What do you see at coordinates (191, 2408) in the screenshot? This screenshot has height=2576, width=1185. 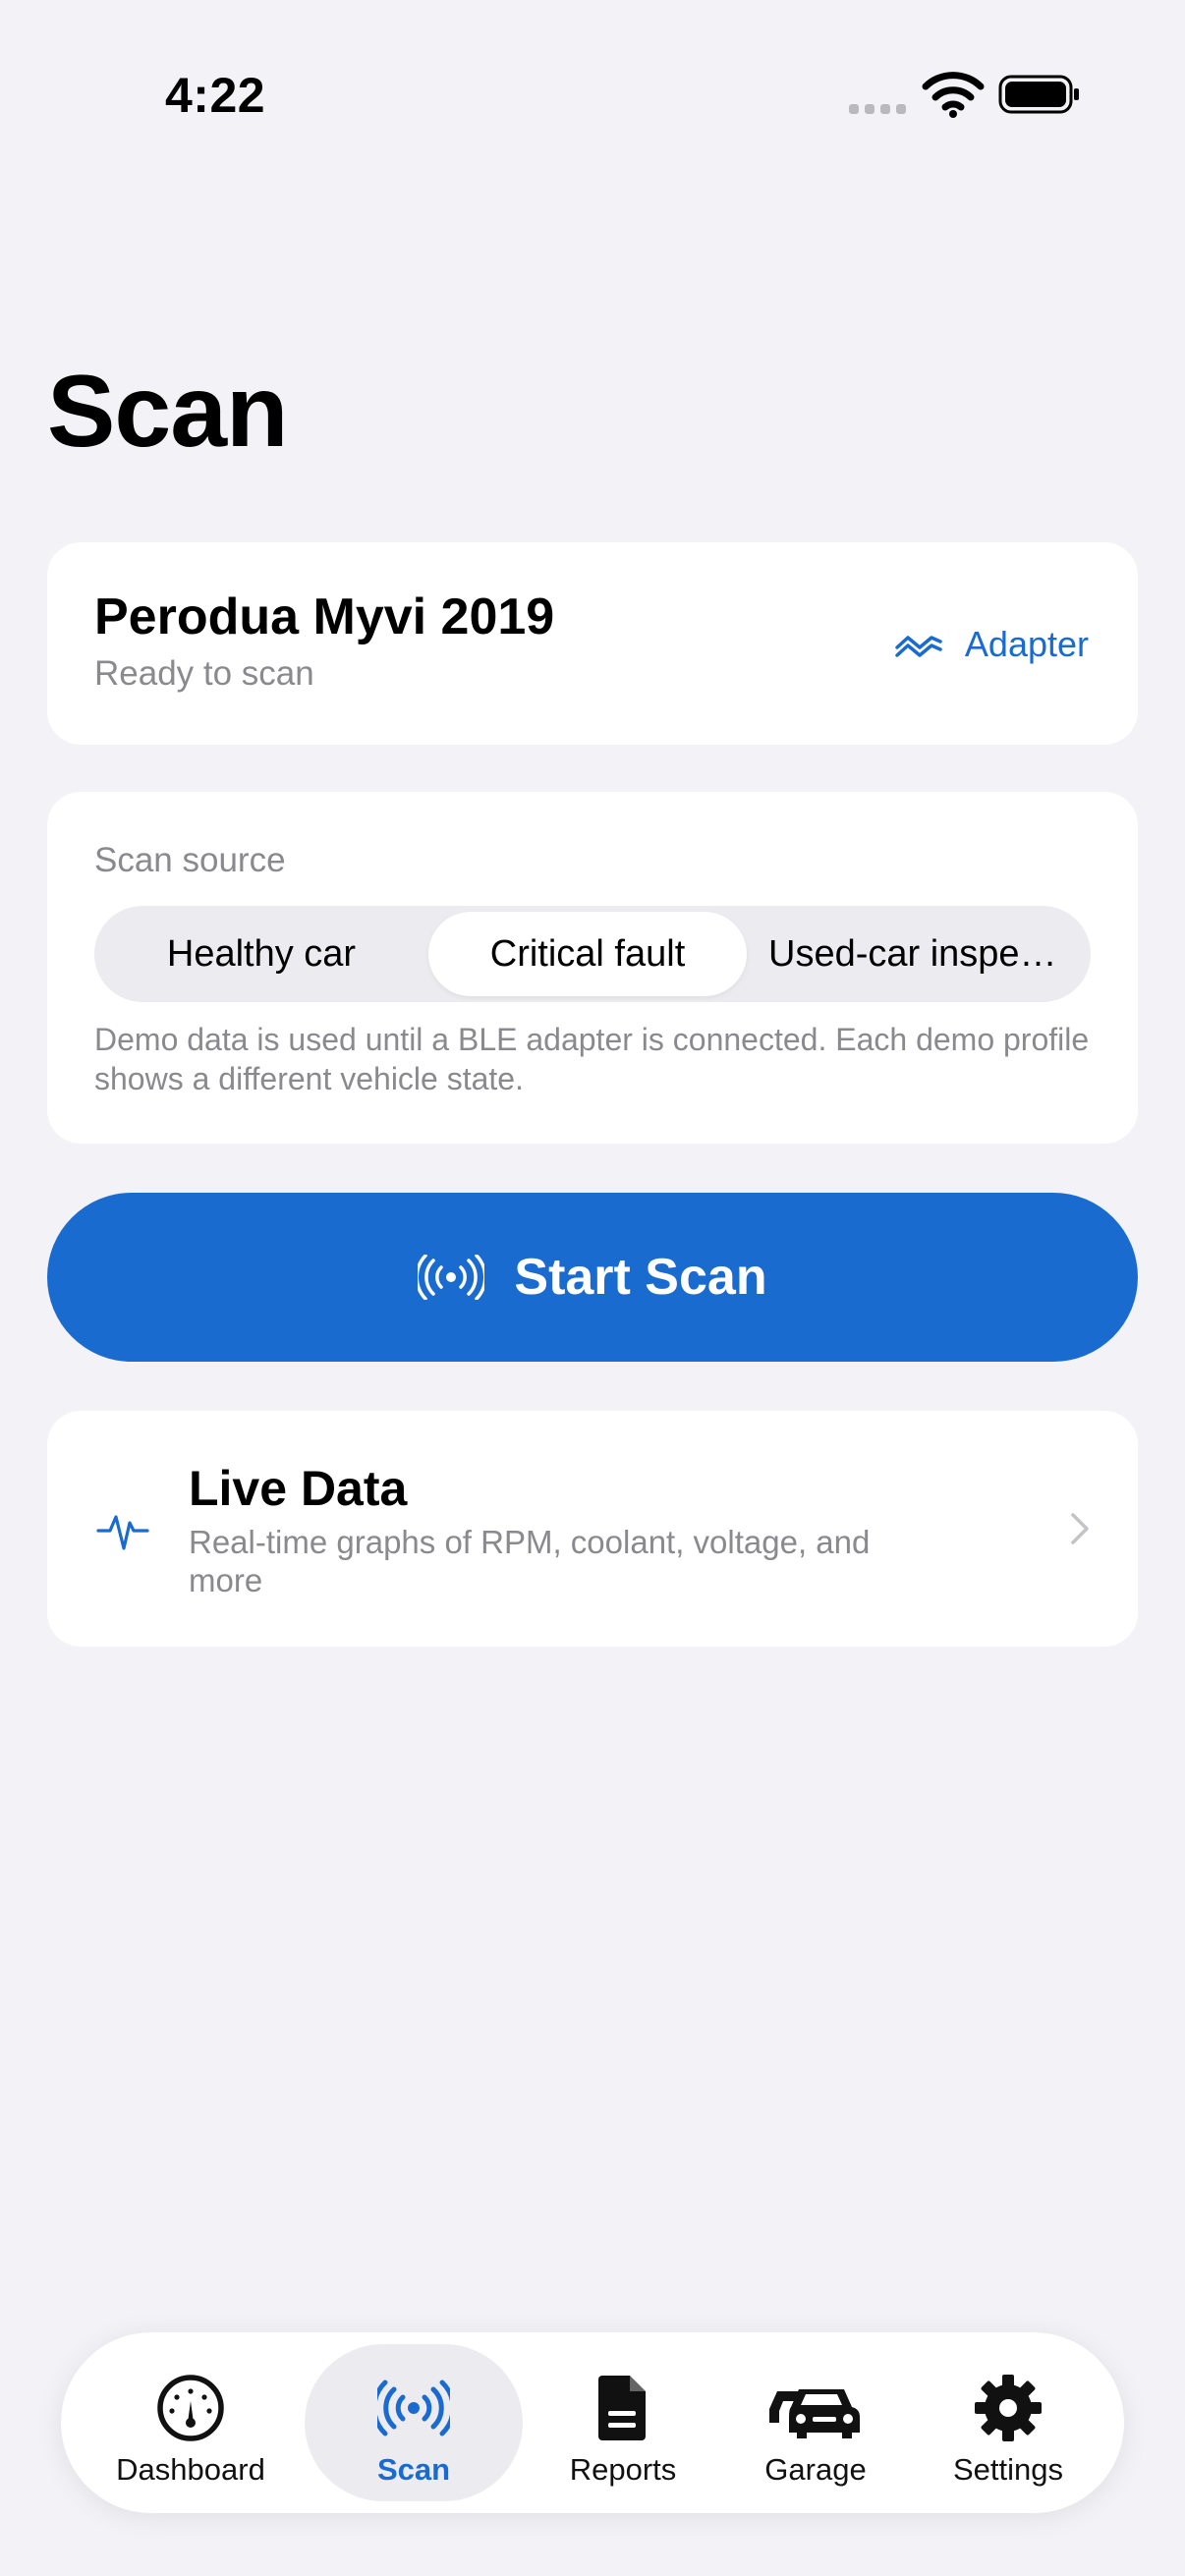 I see `gauge-icon` at bounding box center [191, 2408].